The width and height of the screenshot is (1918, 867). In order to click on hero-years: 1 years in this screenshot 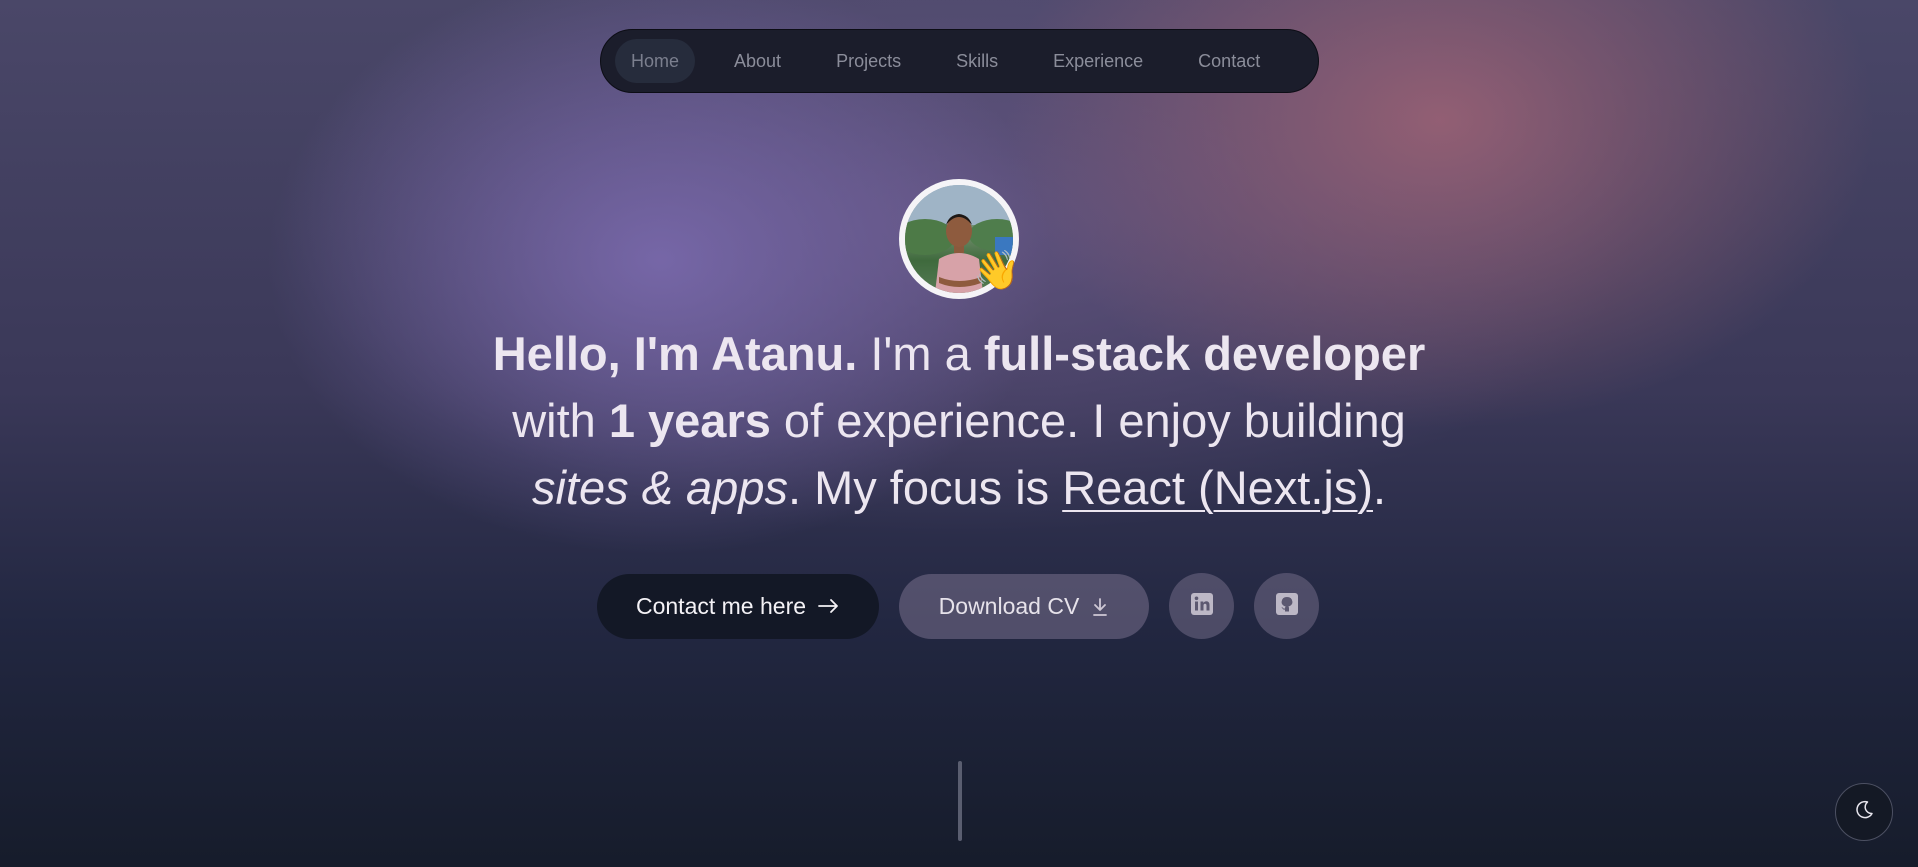, I will do `click(689, 420)`.